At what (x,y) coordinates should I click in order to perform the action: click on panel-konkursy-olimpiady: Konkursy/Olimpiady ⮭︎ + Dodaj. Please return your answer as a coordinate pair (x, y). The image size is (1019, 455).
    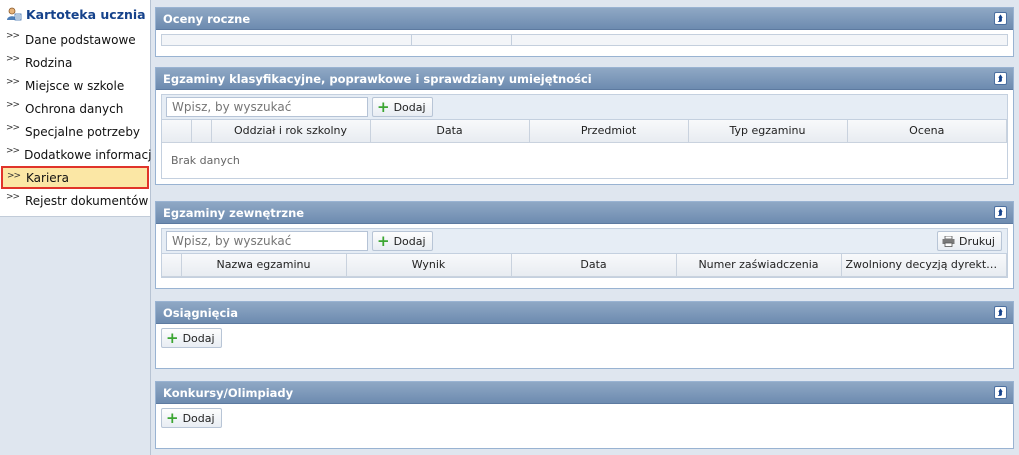
    Looking at the image, I should click on (584, 415).